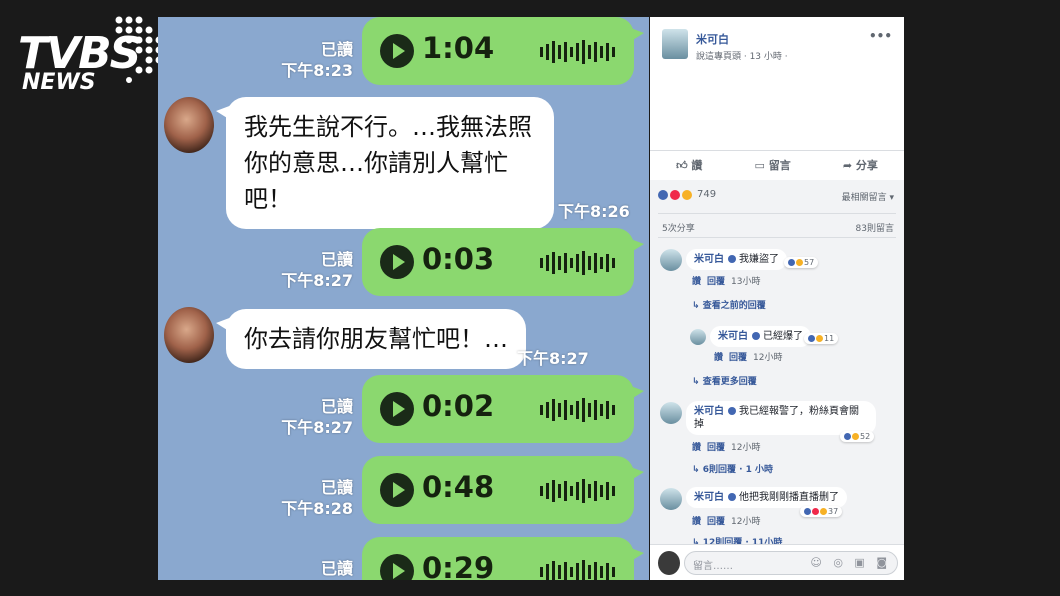 This screenshot has height=596, width=1060. What do you see at coordinates (732, 411) in the screenshot?
I see `verified-icon` at bounding box center [732, 411].